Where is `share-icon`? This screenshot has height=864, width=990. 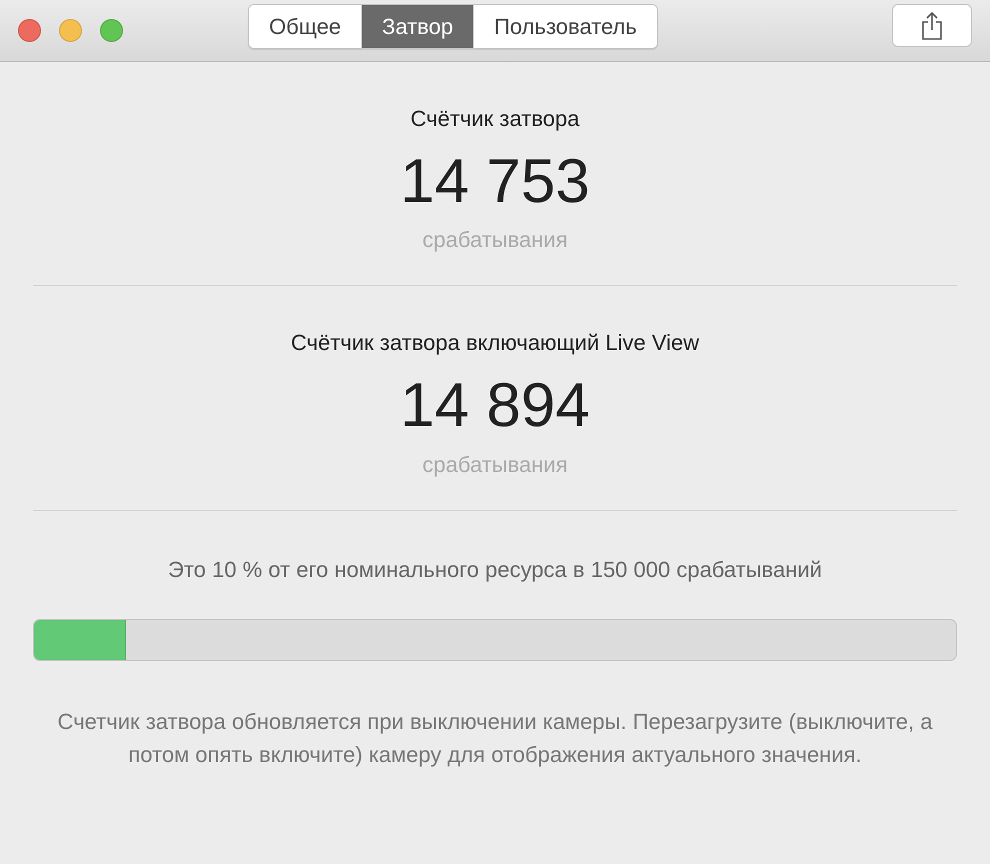 share-icon is located at coordinates (932, 25).